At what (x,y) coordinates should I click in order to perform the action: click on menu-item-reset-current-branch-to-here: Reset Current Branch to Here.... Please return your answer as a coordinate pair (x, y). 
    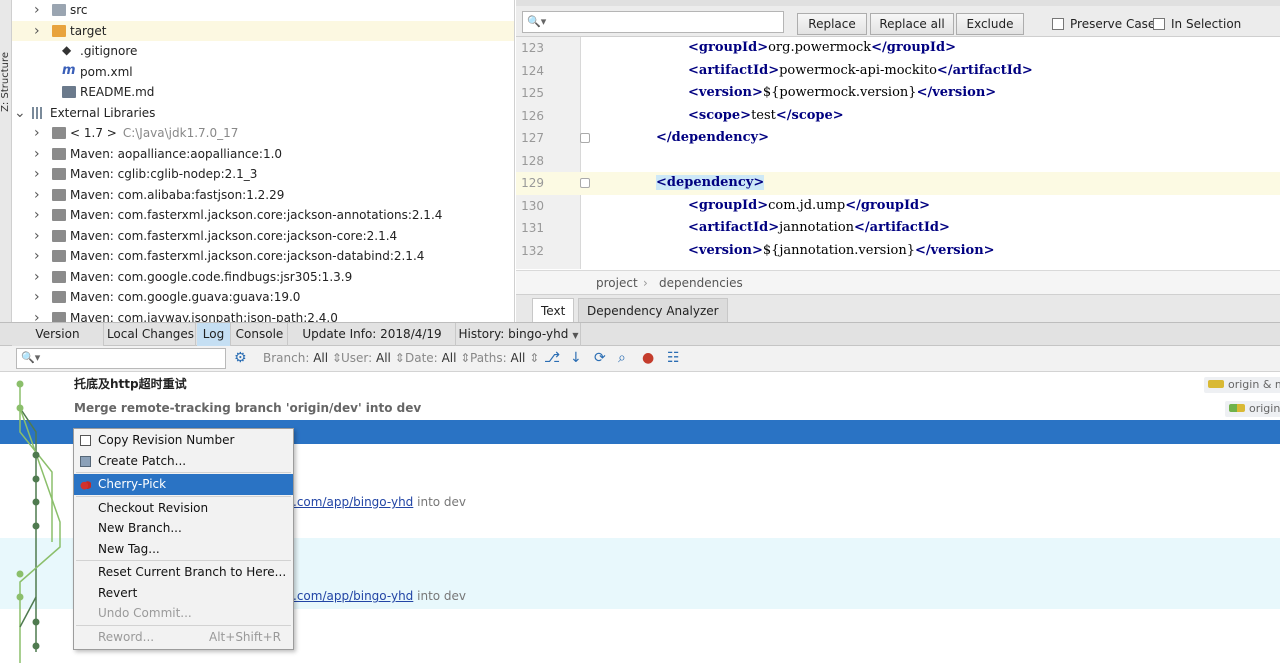
    Looking at the image, I should click on (183, 572).